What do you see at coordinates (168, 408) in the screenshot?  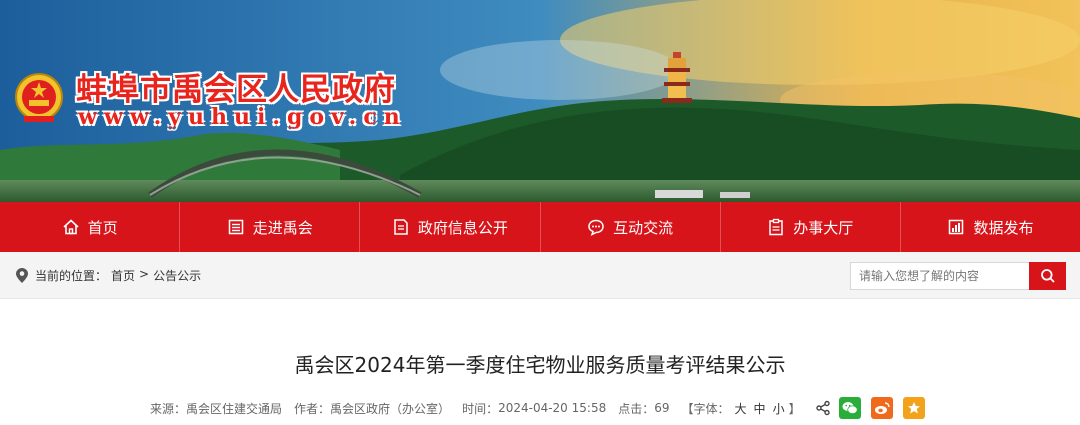 I see `source-label: 来源：` at bounding box center [168, 408].